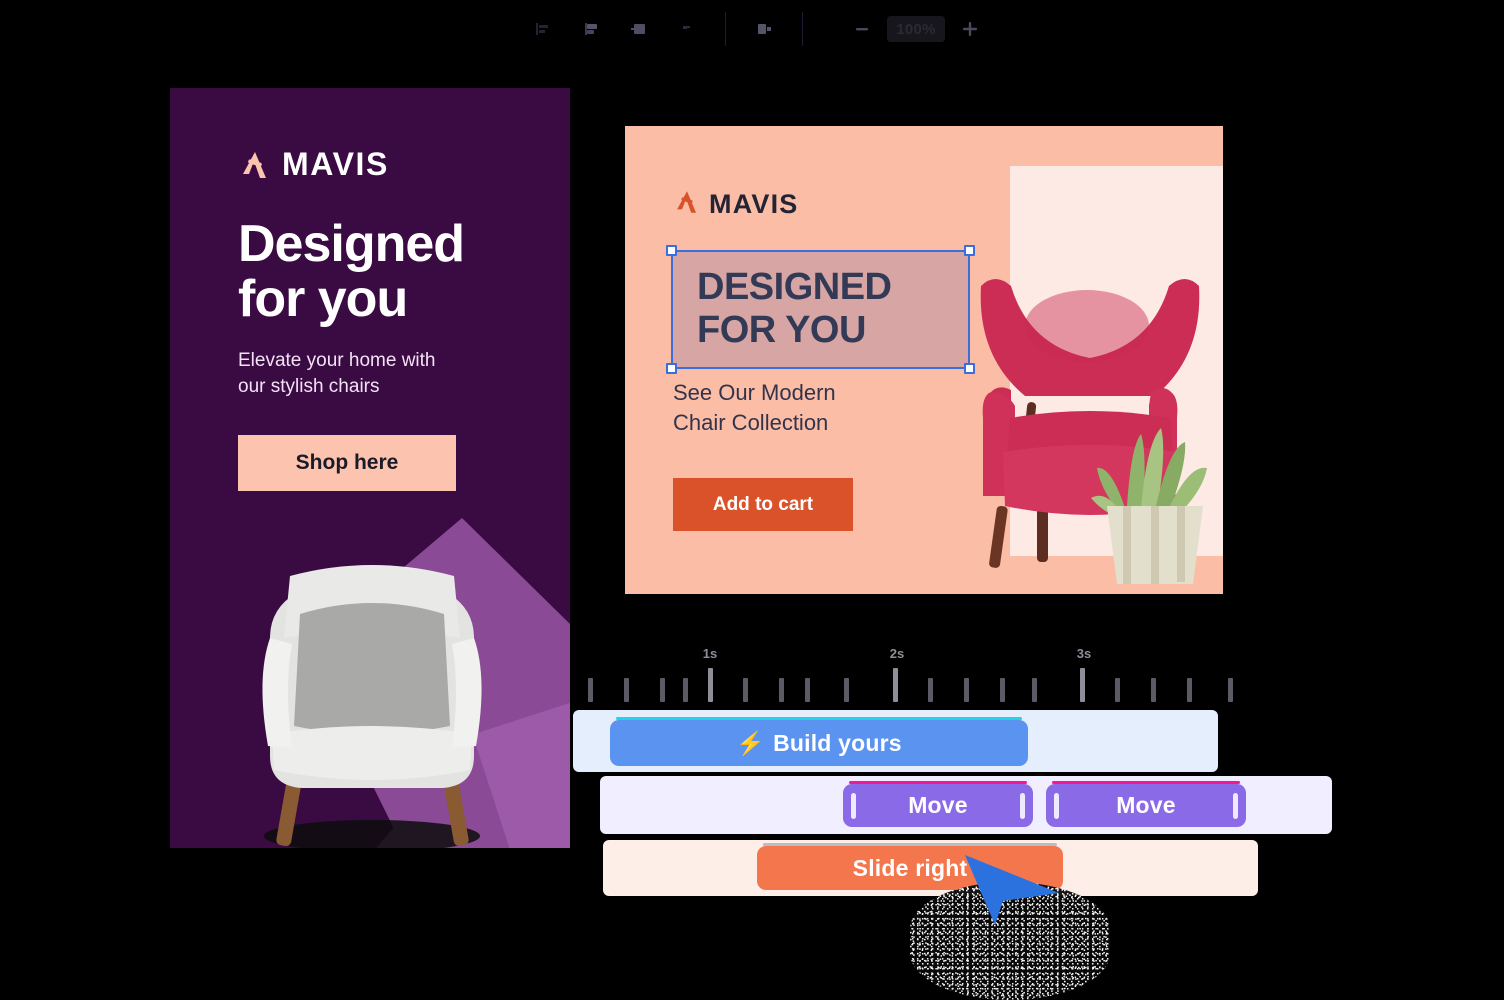 The height and width of the screenshot is (1000, 1504). I want to click on poster-brand-name: MAVIS, so click(335, 164).